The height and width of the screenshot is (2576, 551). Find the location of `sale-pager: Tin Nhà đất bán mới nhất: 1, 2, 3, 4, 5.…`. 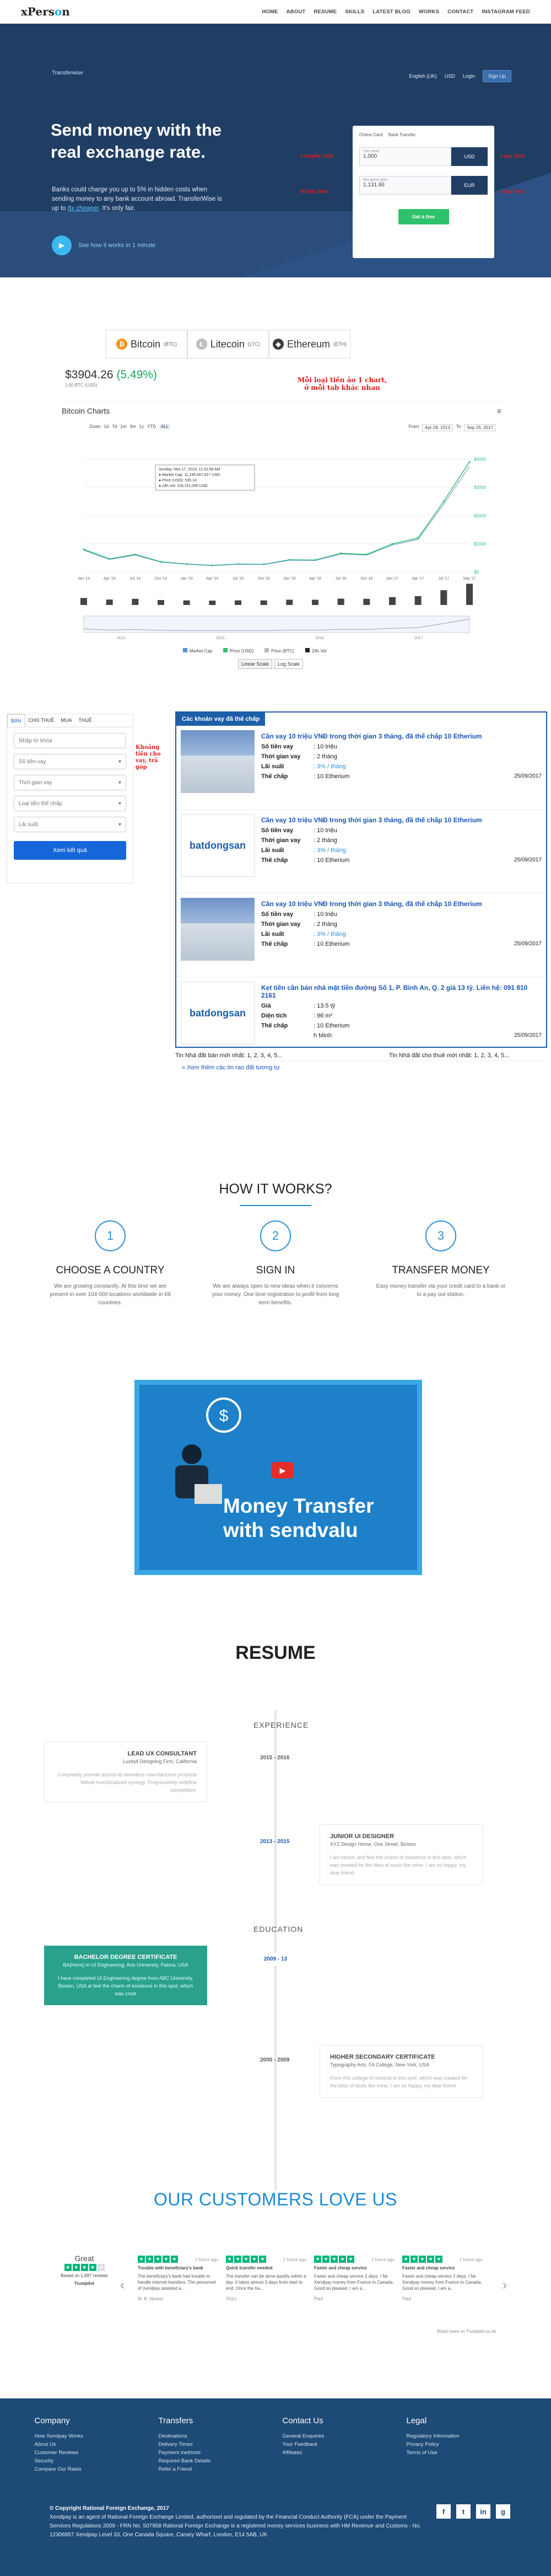

sale-pager: Tin Nhà đất bán mới nhất: 1, 2, 3, 4, 5.… is located at coordinates (229, 1055).